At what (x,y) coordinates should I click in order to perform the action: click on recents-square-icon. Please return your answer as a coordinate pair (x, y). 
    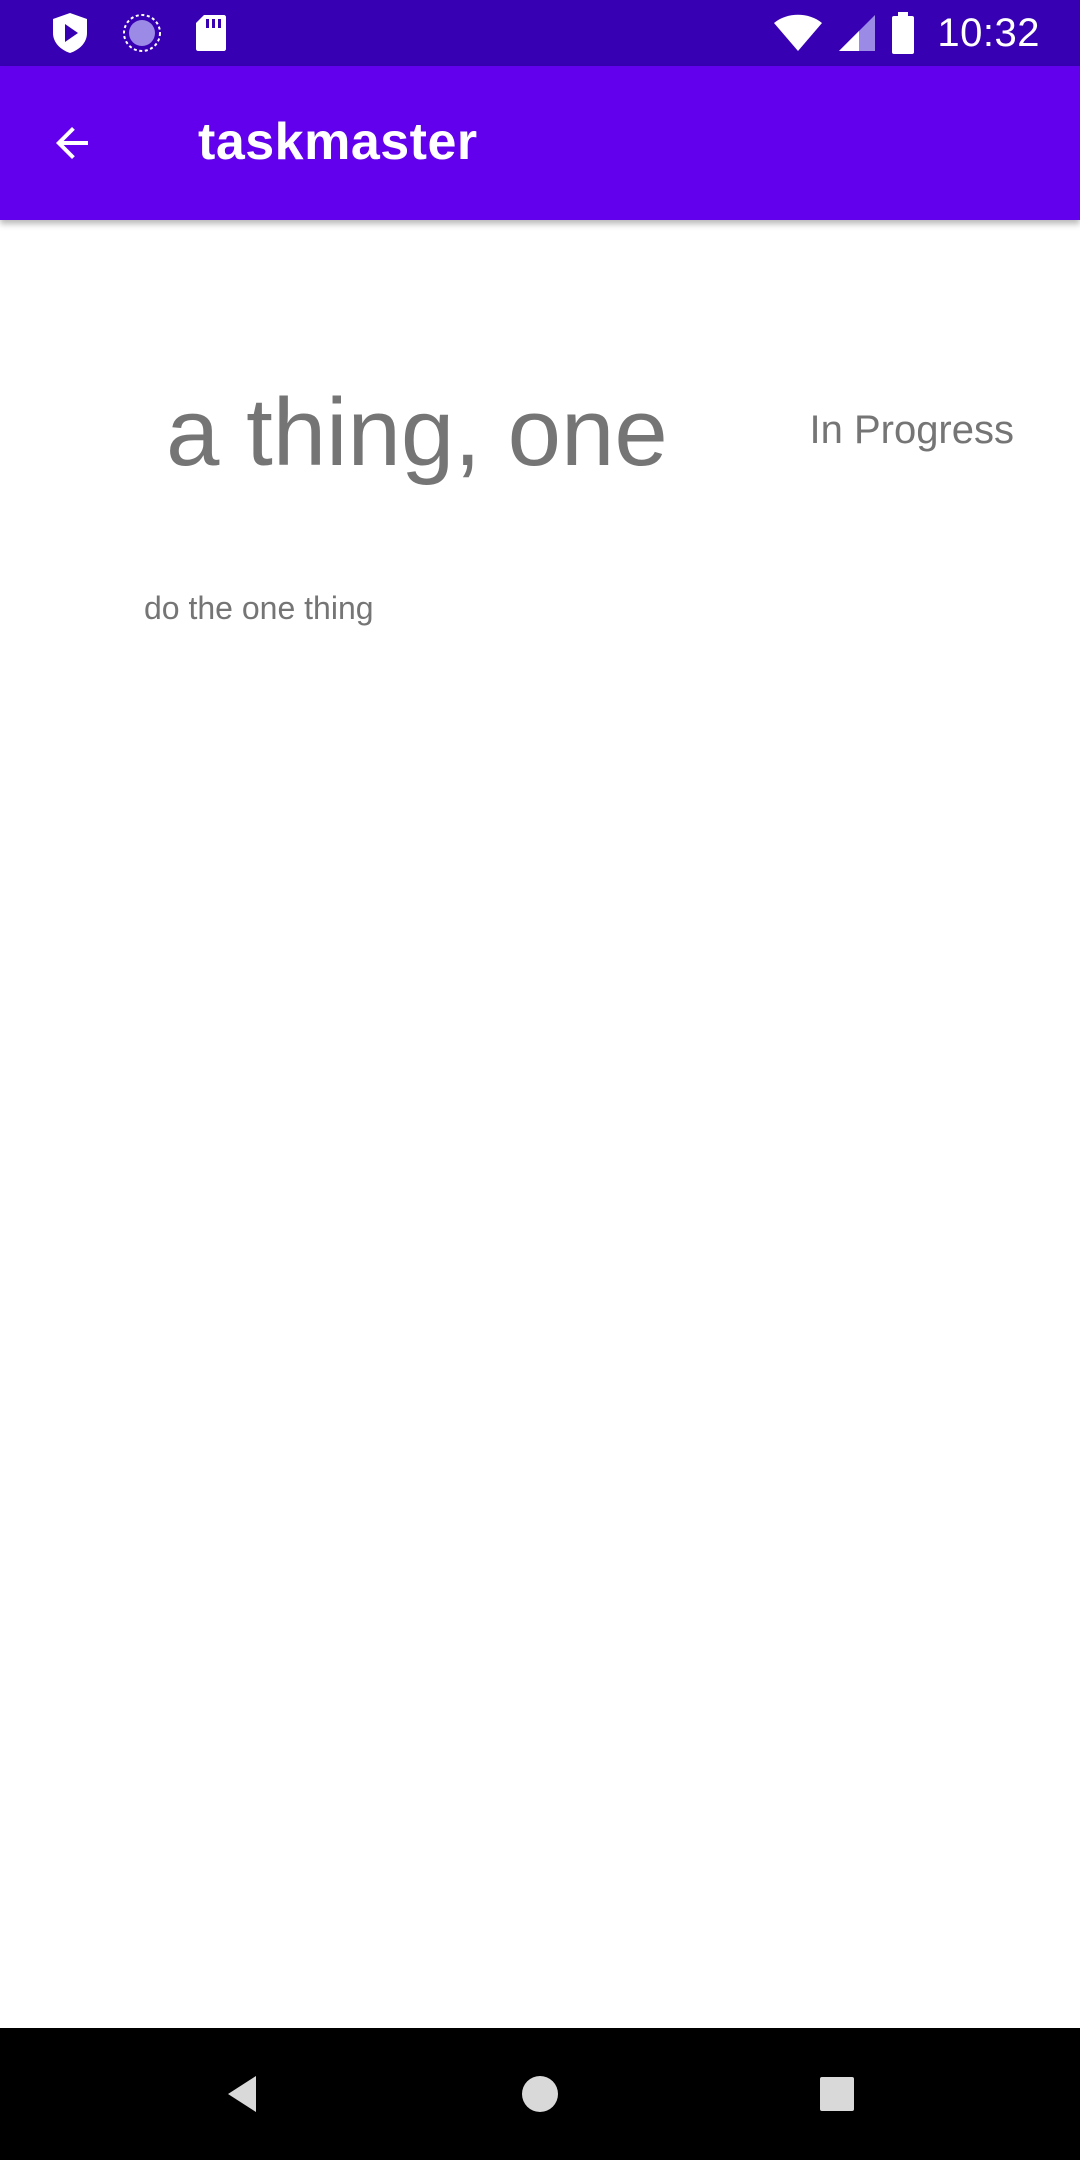
    Looking at the image, I should click on (837, 2094).